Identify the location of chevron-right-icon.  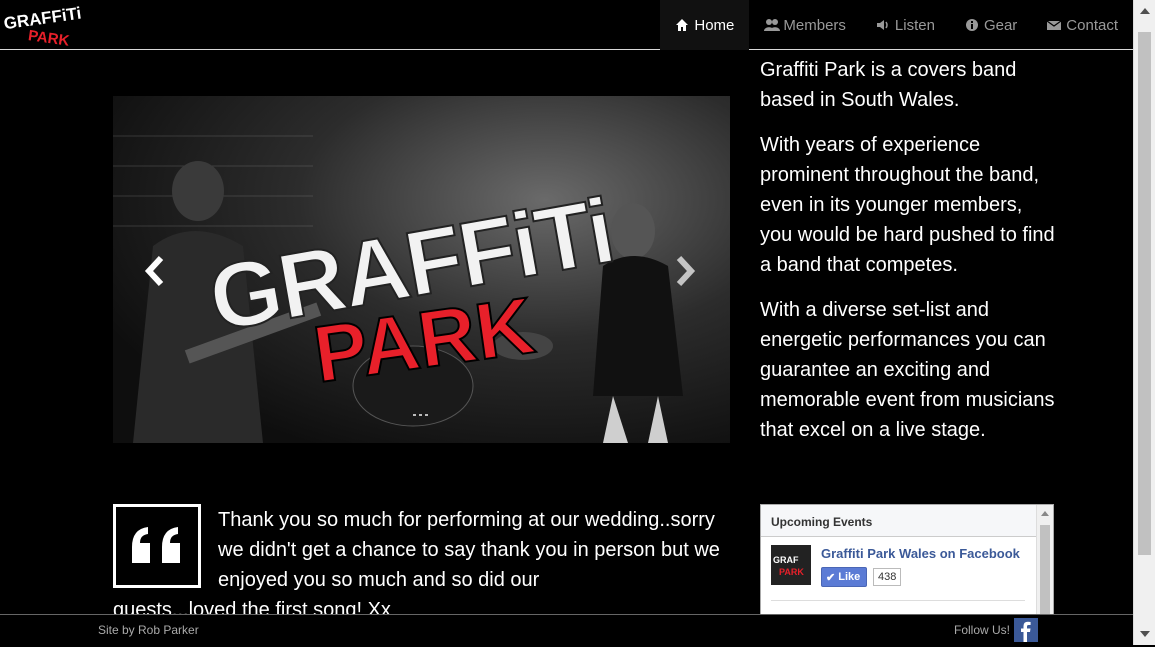
(686, 271).